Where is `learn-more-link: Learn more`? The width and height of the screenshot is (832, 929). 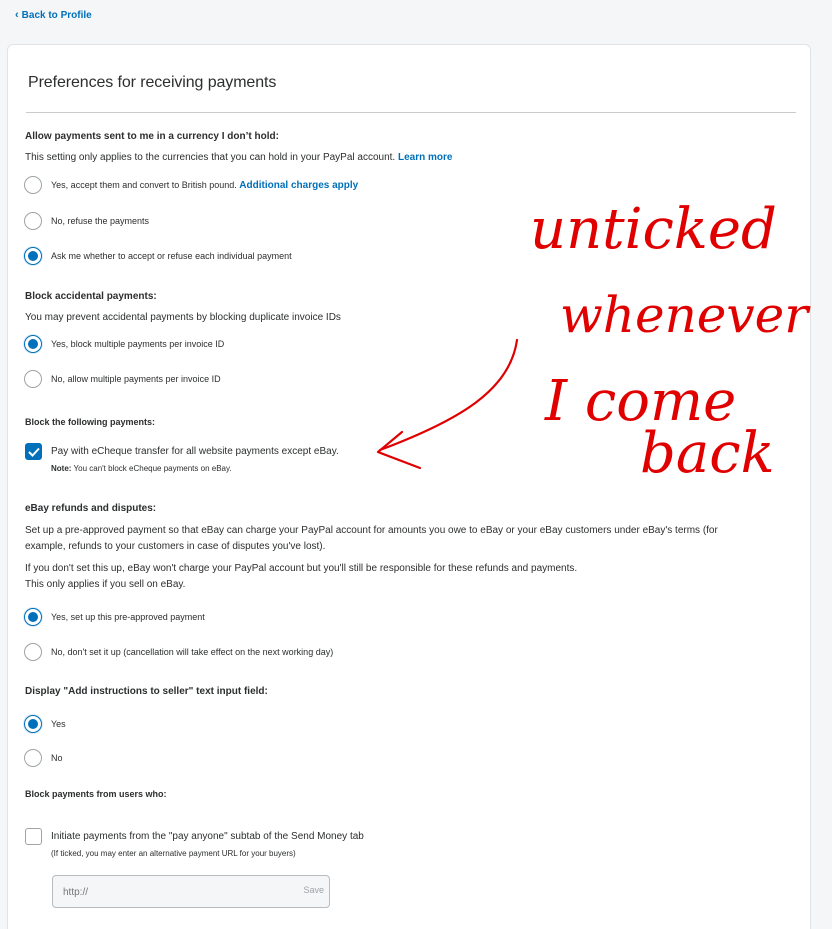
learn-more-link: Learn more is located at coordinates (425, 157).